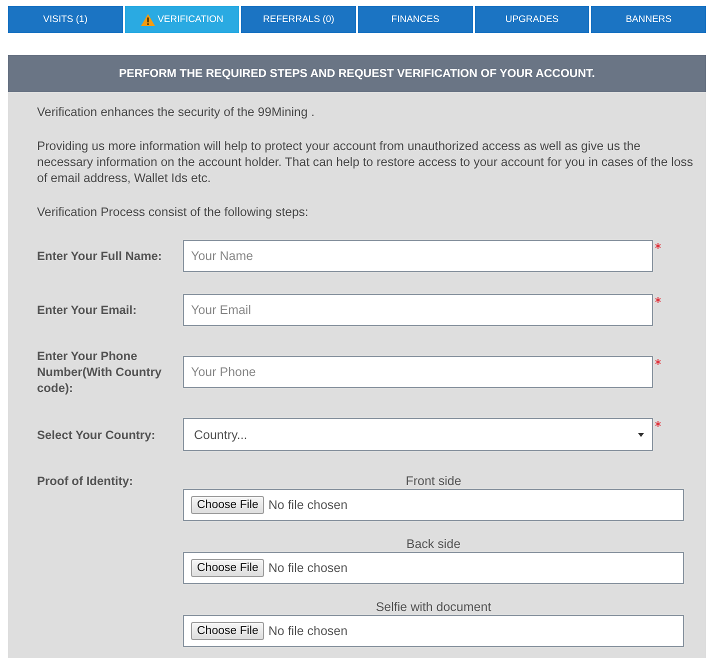 This screenshot has width=710, height=658. What do you see at coordinates (298, 19) in the screenshot?
I see `tab: REFERRALS (0)` at bounding box center [298, 19].